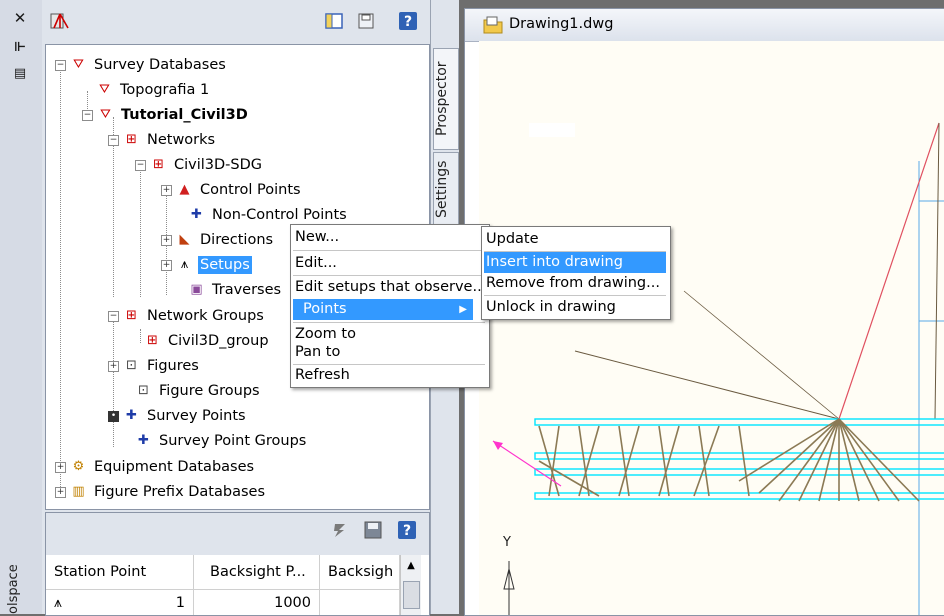  What do you see at coordinates (179, 492) in the screenshot?
I see `tree-item-label: Figure Prefix Databases` at bounding box center [179, 492].